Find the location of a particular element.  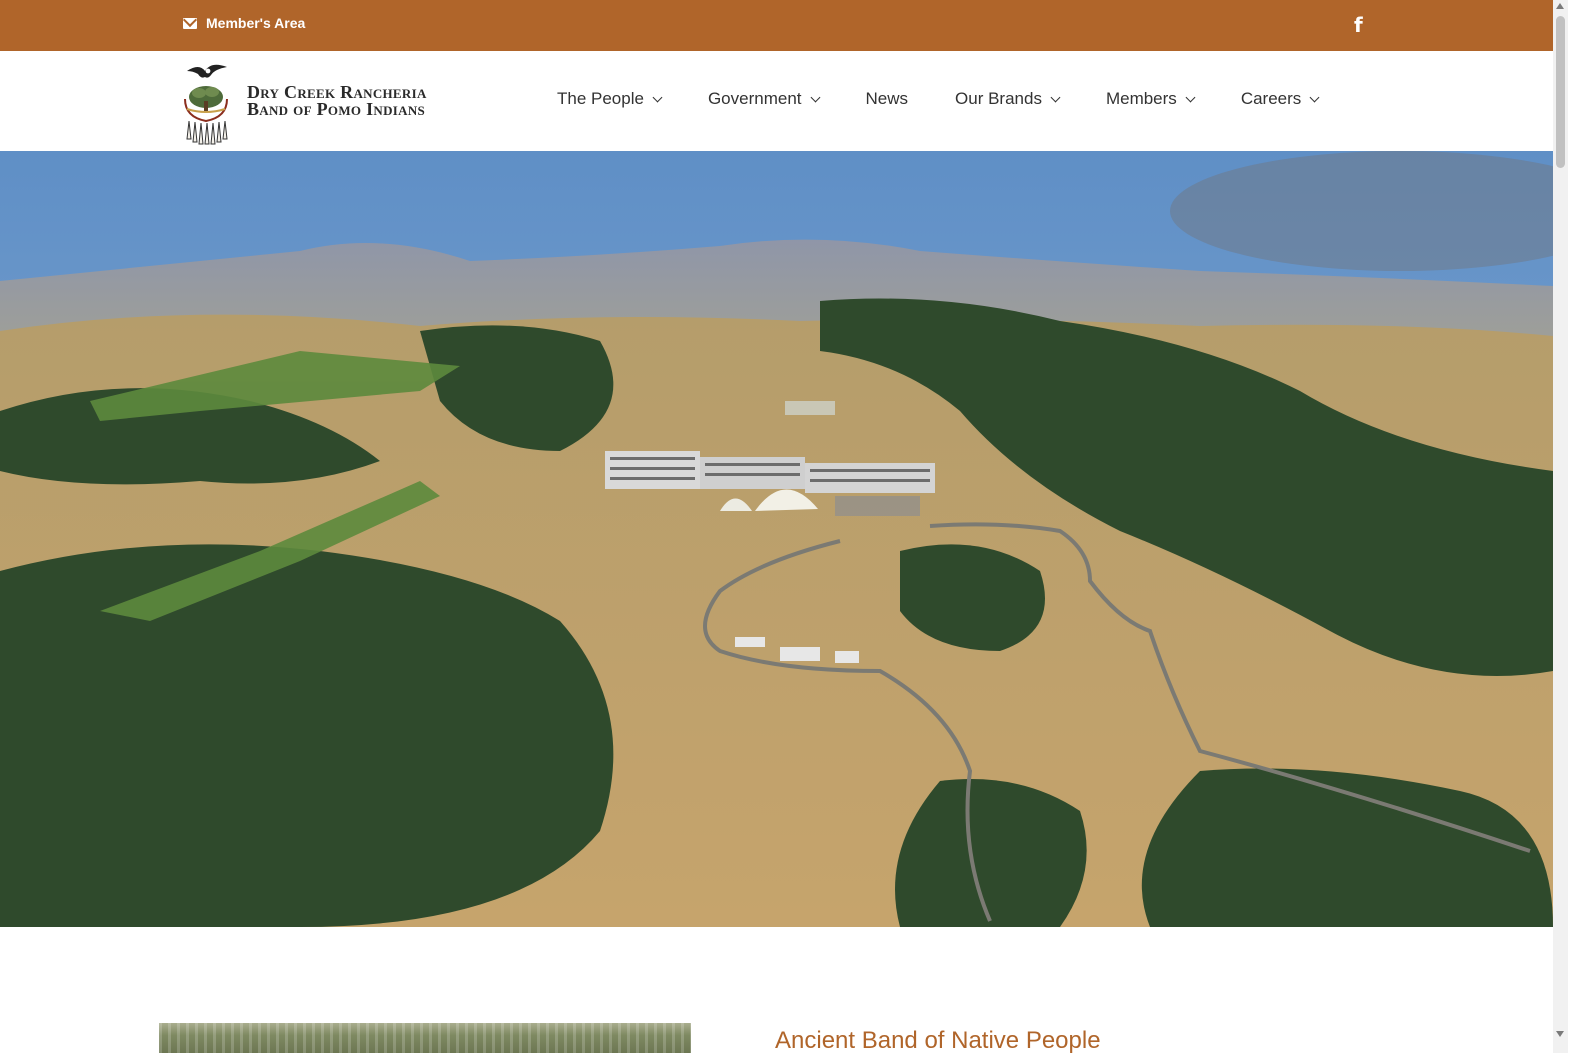

nav-item-government: Government is located at coordinates (763, 99).